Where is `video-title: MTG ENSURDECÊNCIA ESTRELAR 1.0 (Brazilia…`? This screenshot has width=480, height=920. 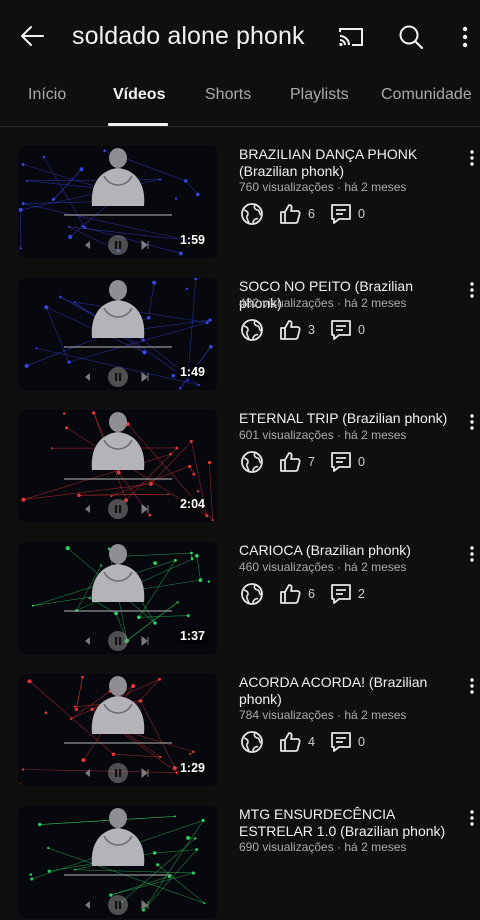
video-title: MTG ENSURDECÊNCIA ESTRELAR 1.0 (Brazilia… is located at coordinates (344, 823).